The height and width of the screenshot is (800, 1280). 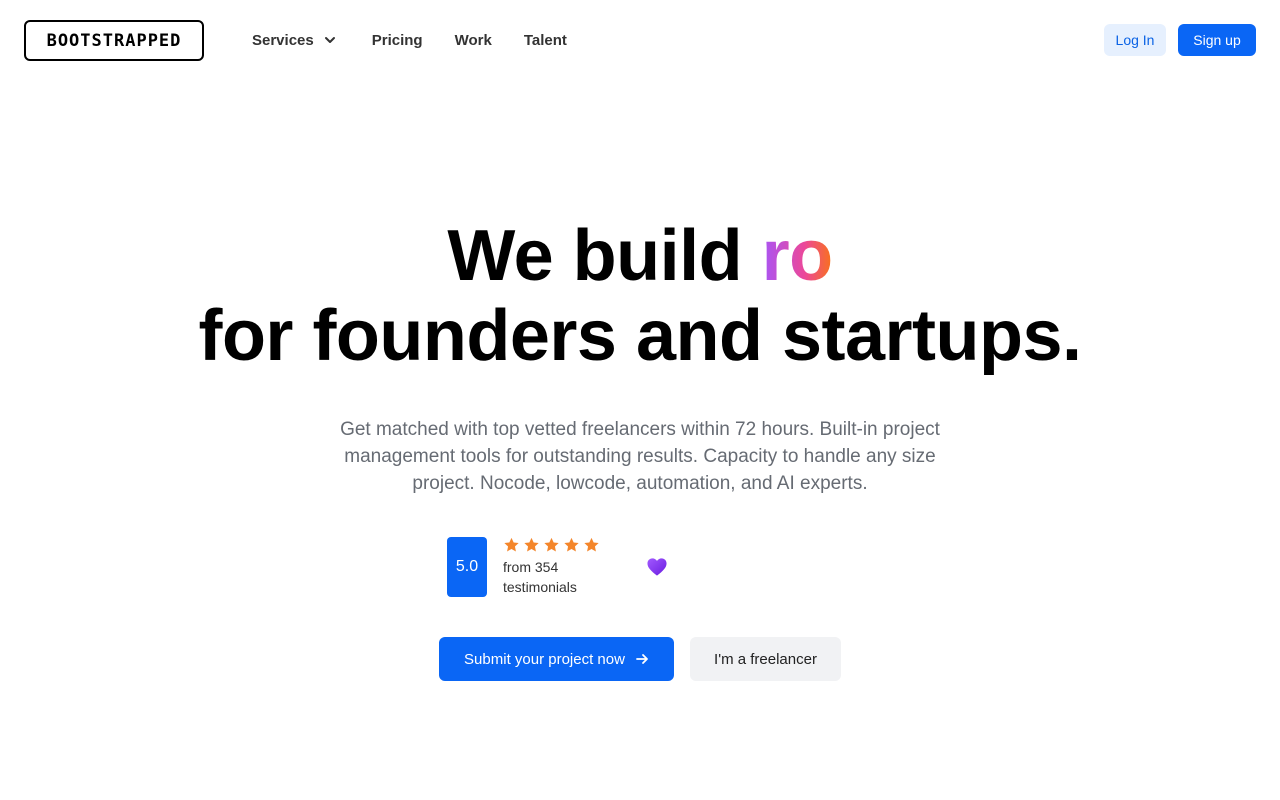 What do you see at coordinates (642, 659) in the screenshot?
I see `arrow-right-icon` at bounding box center [642, 659].